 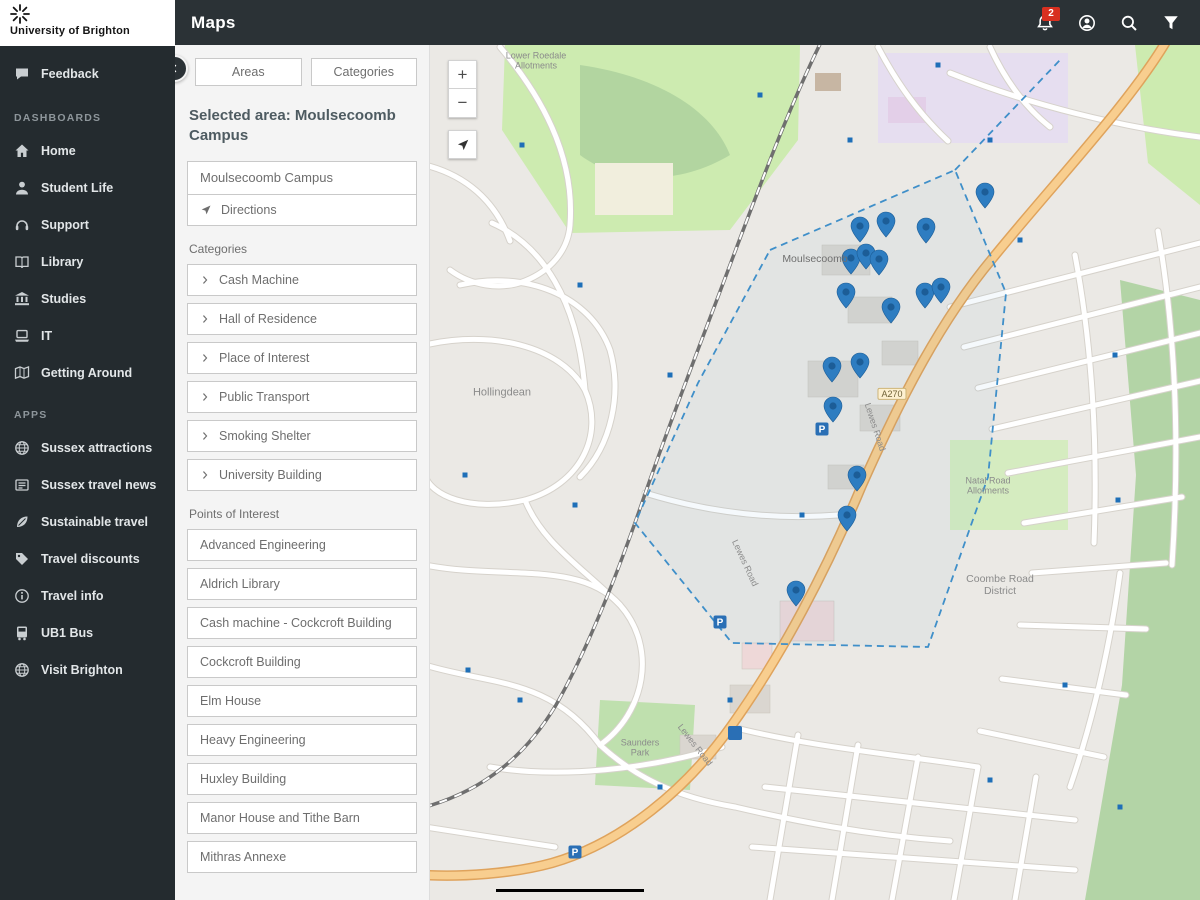 I want to click on map-controls: + −, so click(x=462, y=109).